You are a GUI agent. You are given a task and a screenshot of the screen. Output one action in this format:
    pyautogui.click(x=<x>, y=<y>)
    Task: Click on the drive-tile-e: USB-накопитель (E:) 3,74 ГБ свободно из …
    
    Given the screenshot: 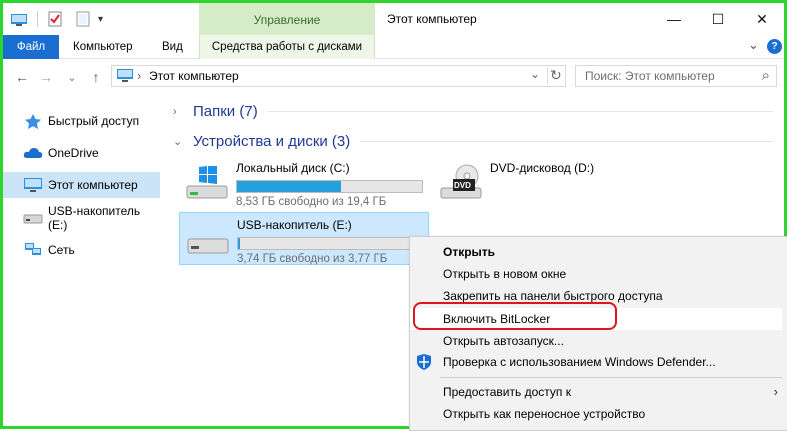 What is the action you would take?
    pyautogui.click(x=304, y=238)
    